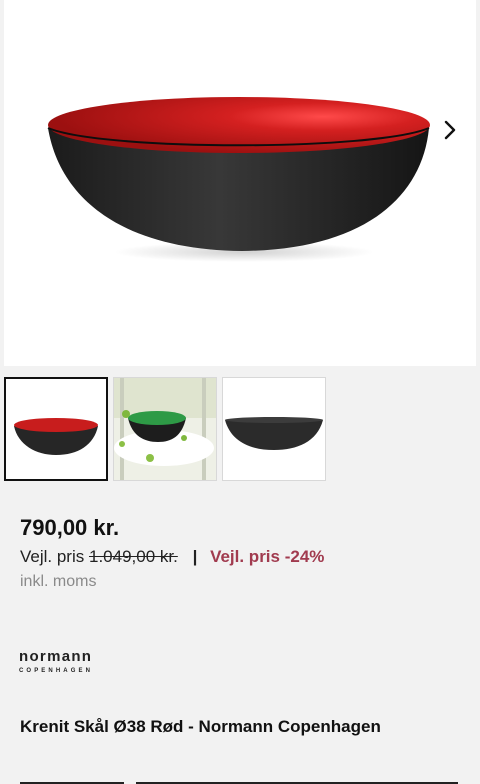 The image size is (480, 784). Describe the element at coordinates (52, 556) in the screenshot. I see `rrp-label: Vejl. pris` at that location.